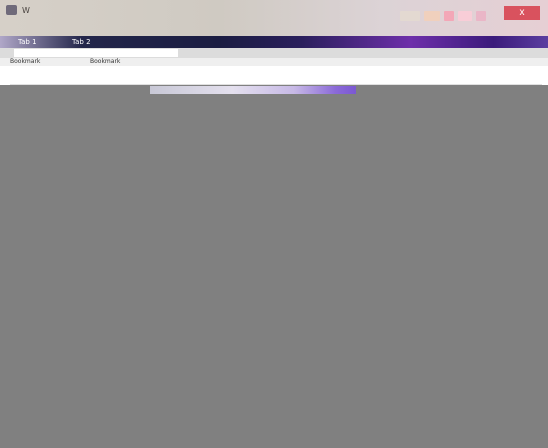 Image resolution: width=548 pixels, height=448 pixels. Describe the element at coordinates (253, 90) in the screenshot. I see `loading-strip` at that location.